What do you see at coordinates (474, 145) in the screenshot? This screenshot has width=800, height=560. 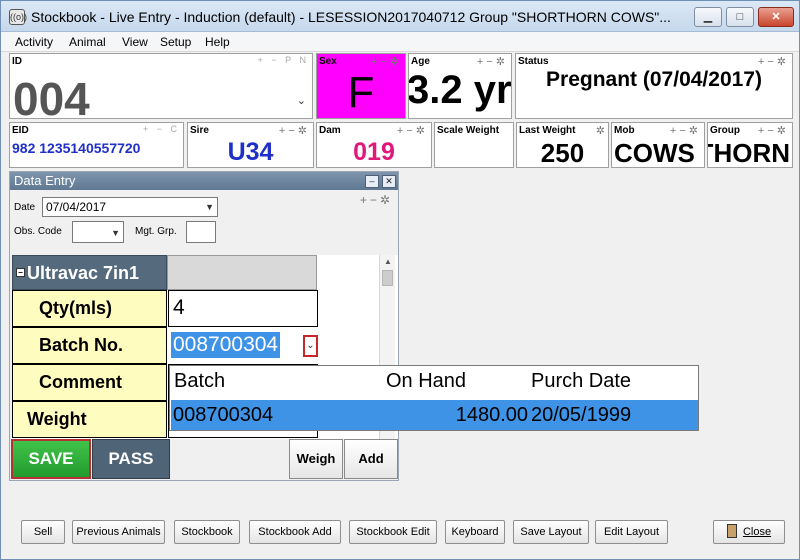 I see `scale-weight-panel: Scale Weight` at bounding box center [474, 145].